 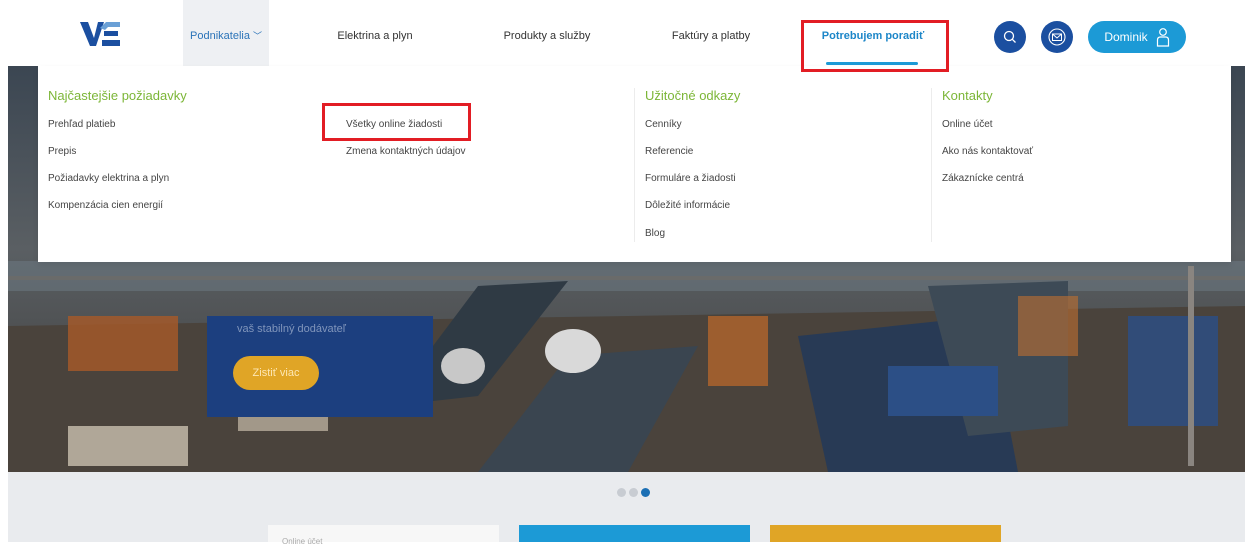 I want to click on nav-potrebujem-poradit: Potrebujem poradiť, so click(x=873, y=33).